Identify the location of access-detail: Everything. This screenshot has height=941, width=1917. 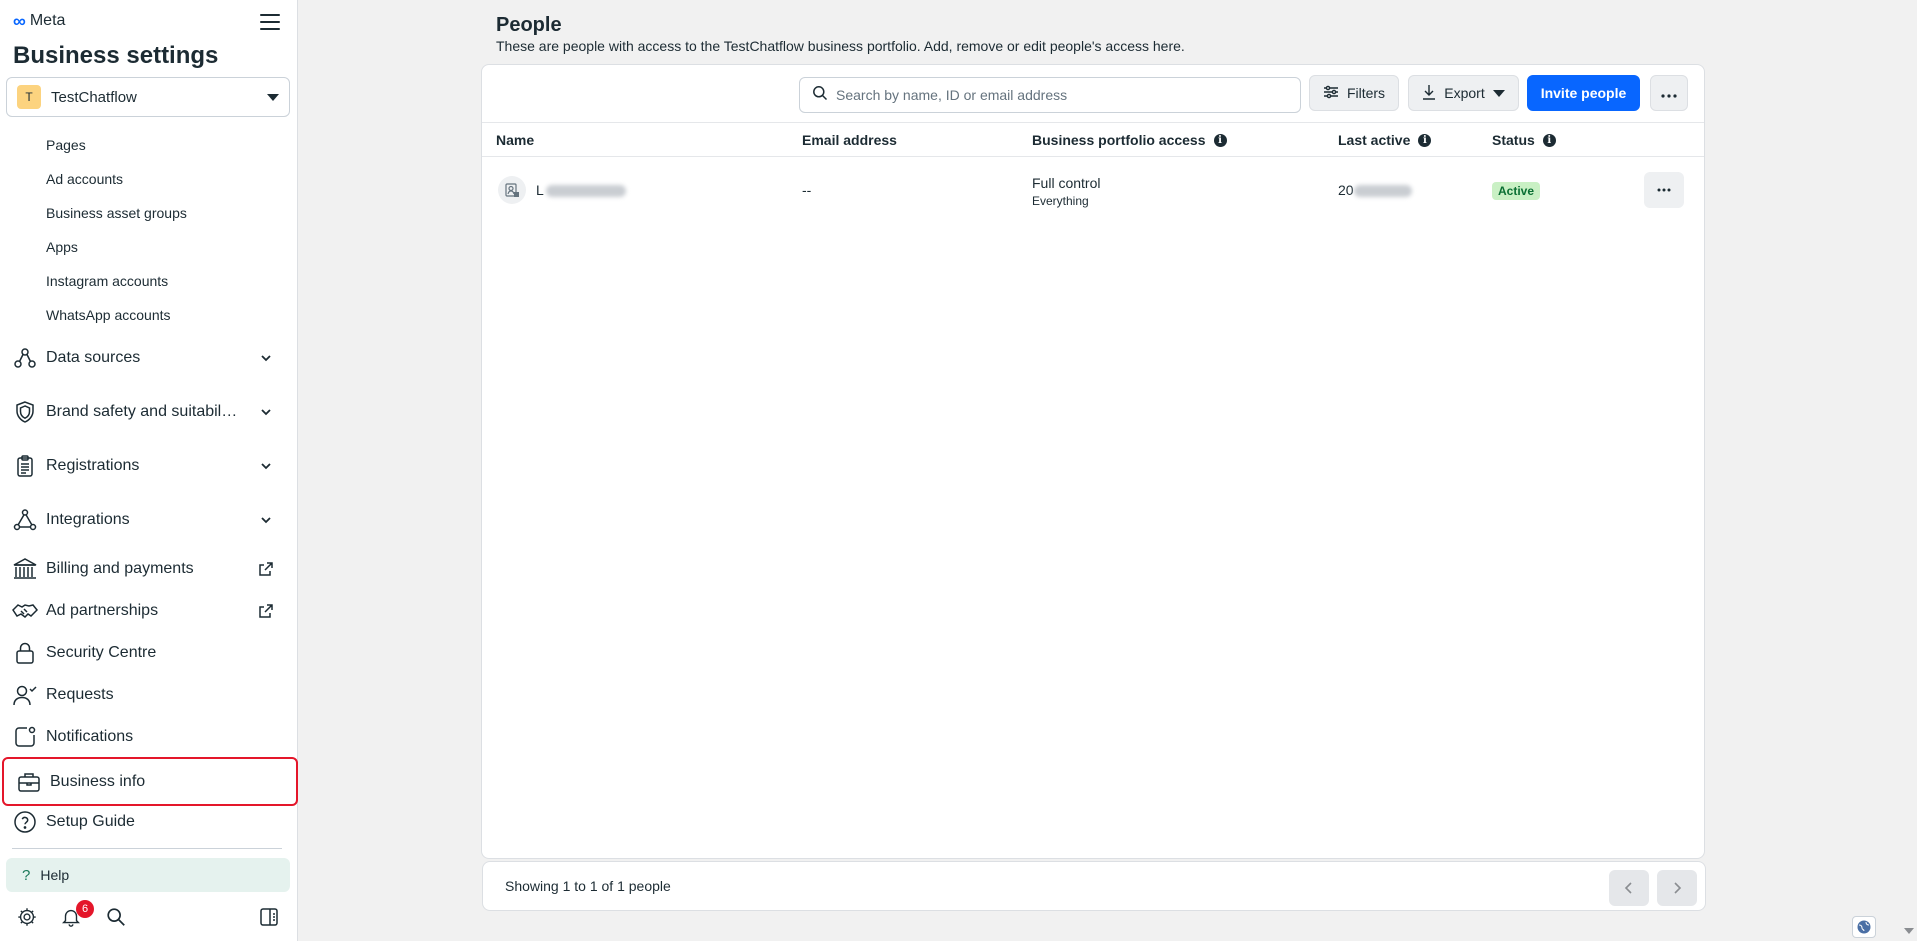
(1060, 201).